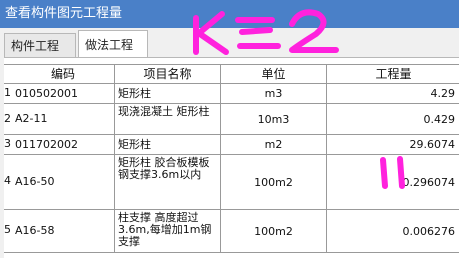 The width and height of the screenshot is (459, 258). Describe the element at coordinates (63, 144) in the screenshot. I see `row-code: 011702002` at that location.